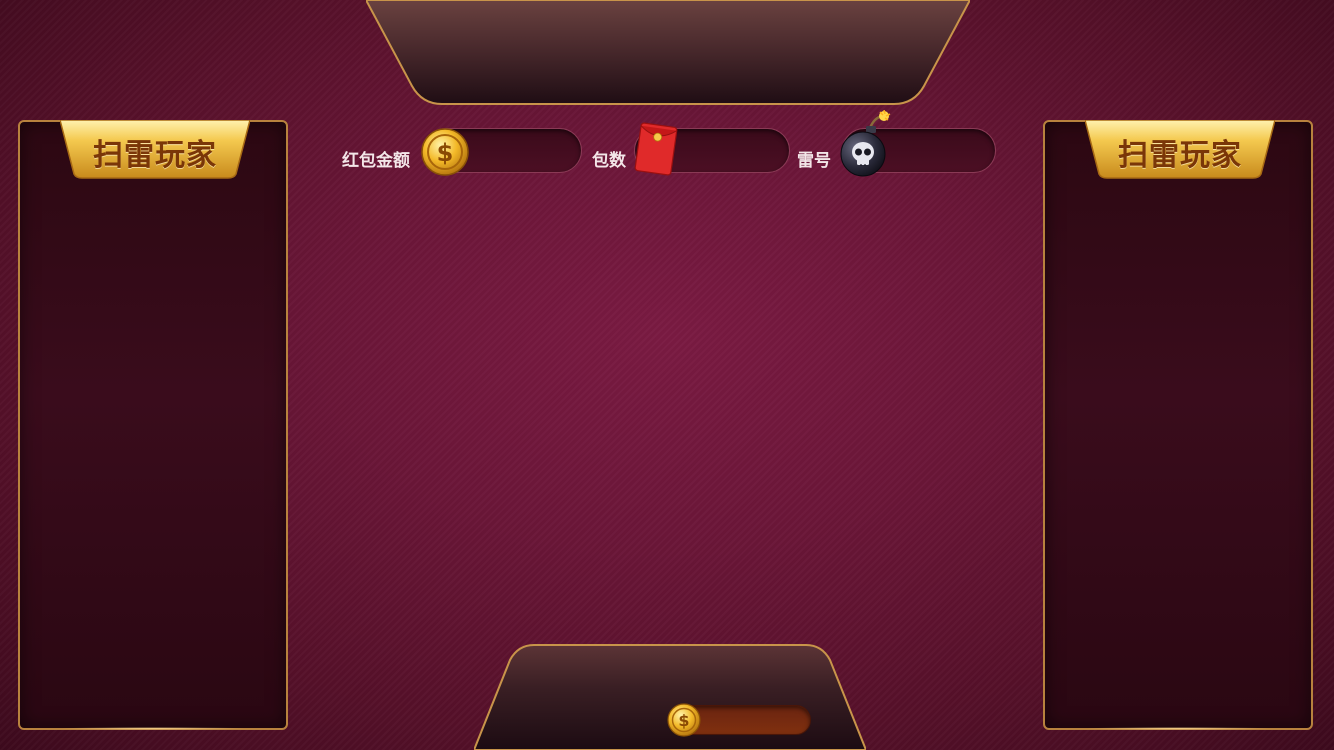  I want to click on count-label: 包数, so click(609, 161).